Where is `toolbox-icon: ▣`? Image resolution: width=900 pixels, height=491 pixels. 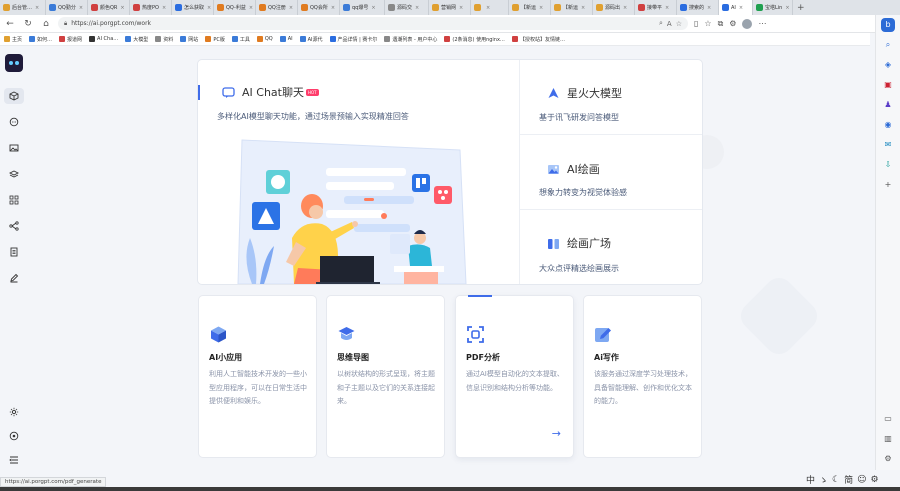 toolbox-icon: ▣ is located at coordinates (888, 85).